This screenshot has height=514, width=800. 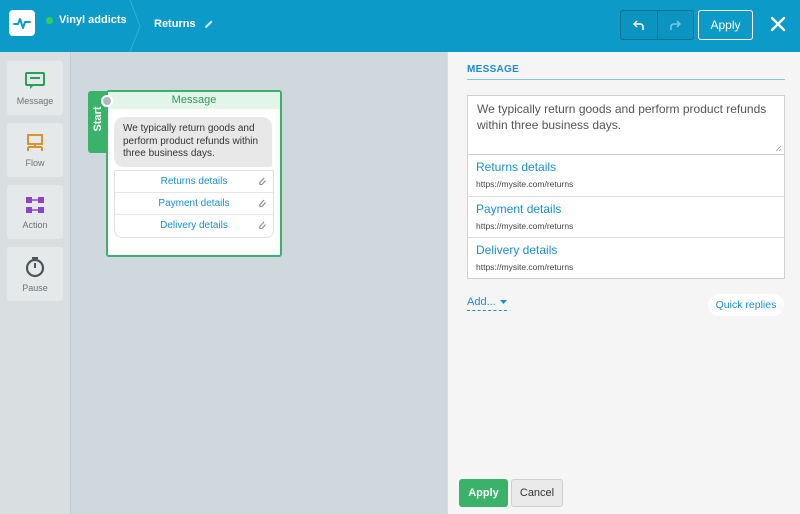 I want to click on redo-icon, so click(x=676, y=25).